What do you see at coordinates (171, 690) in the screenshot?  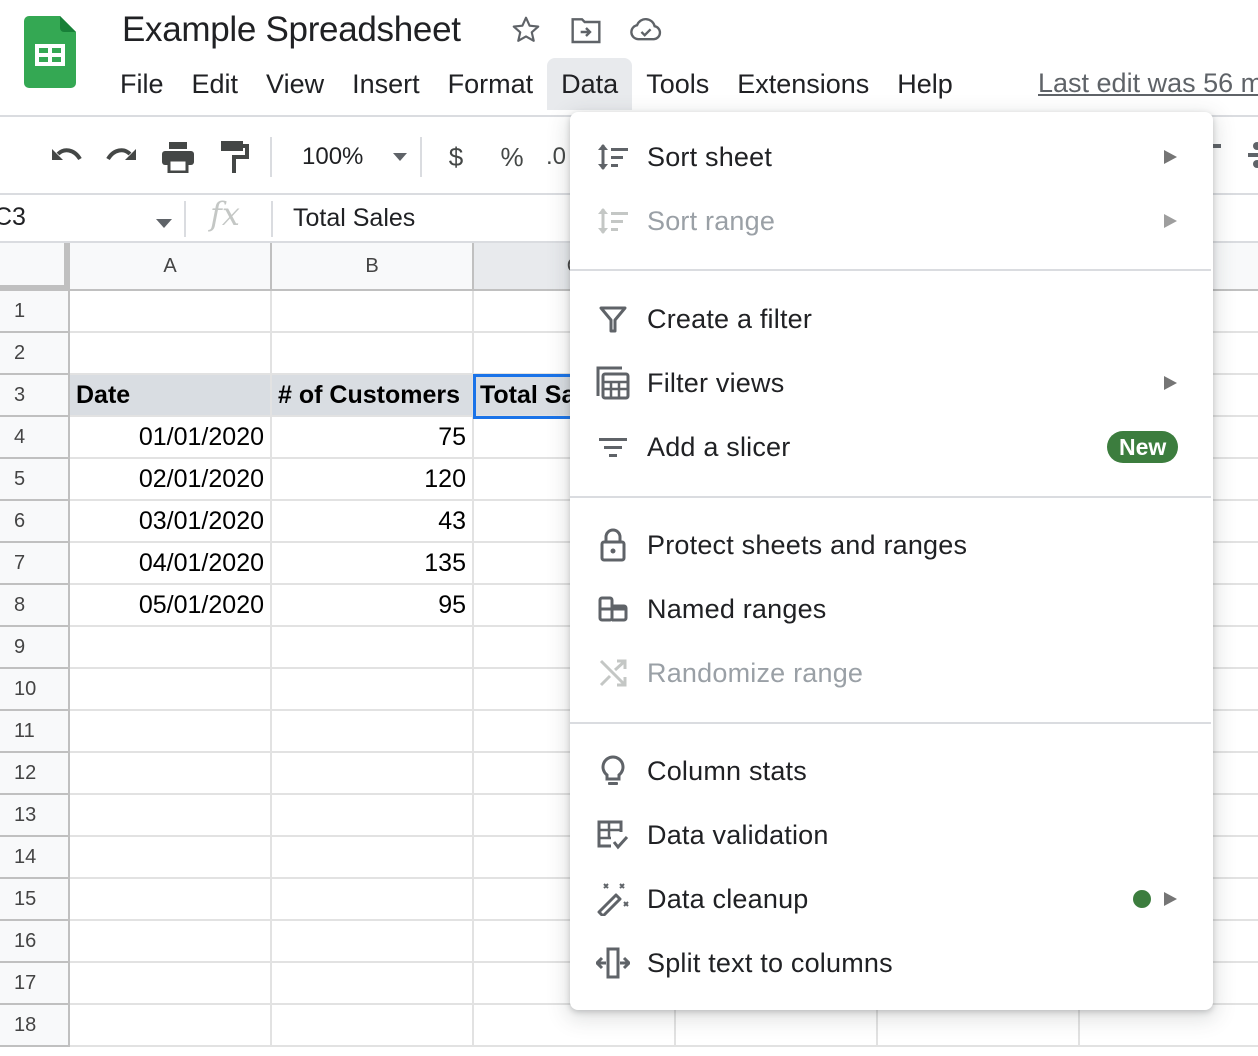 I see `cell-a10` at bounding box center [171, 690].